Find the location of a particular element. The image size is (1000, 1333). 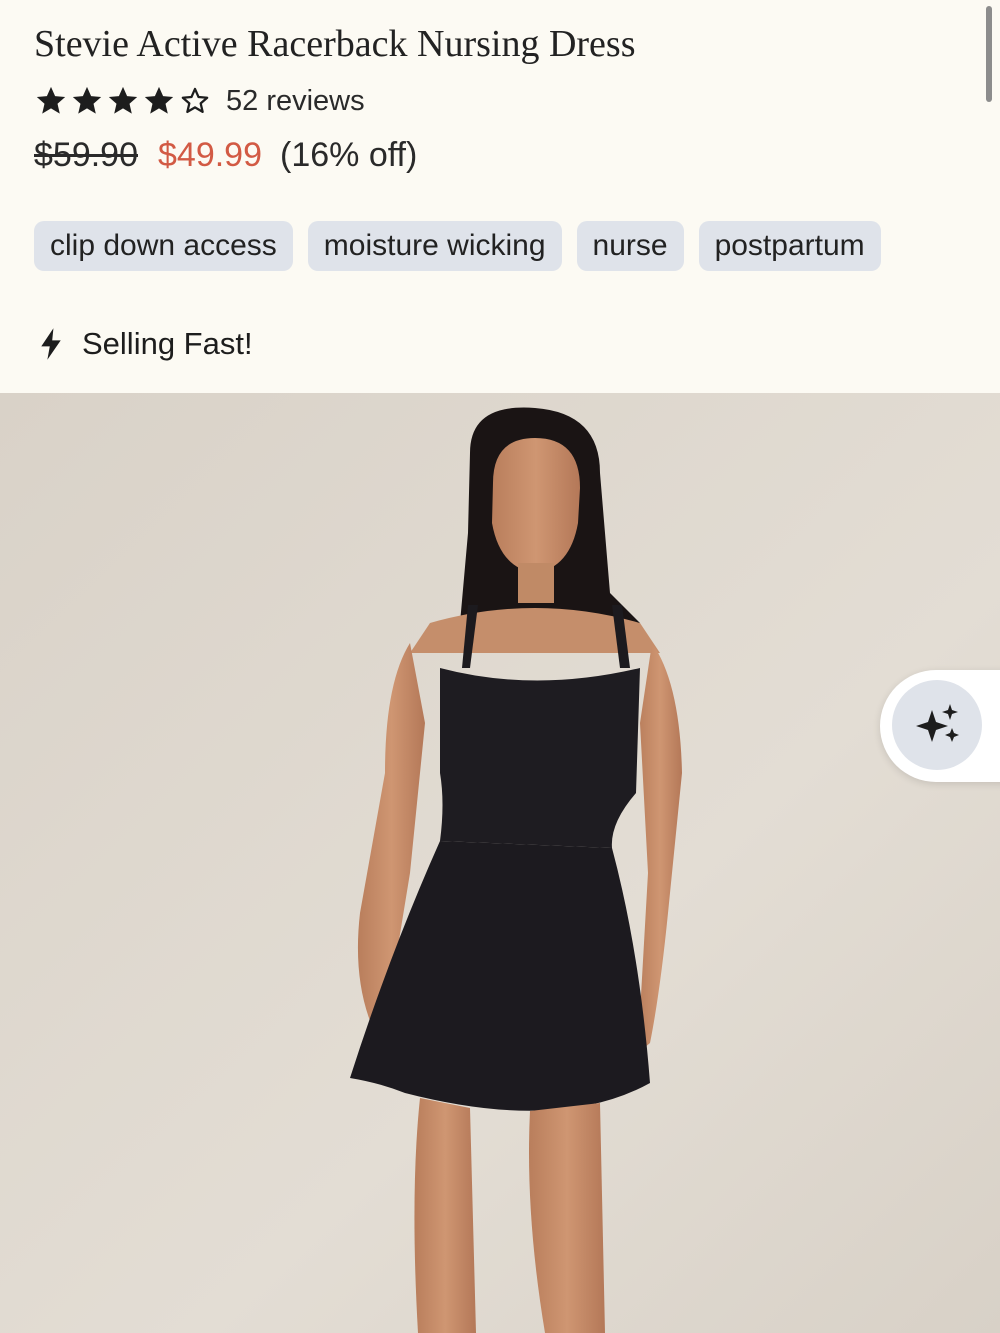

tag-moisture-wicking: moisture wicking is located at coordinates (434, 246).